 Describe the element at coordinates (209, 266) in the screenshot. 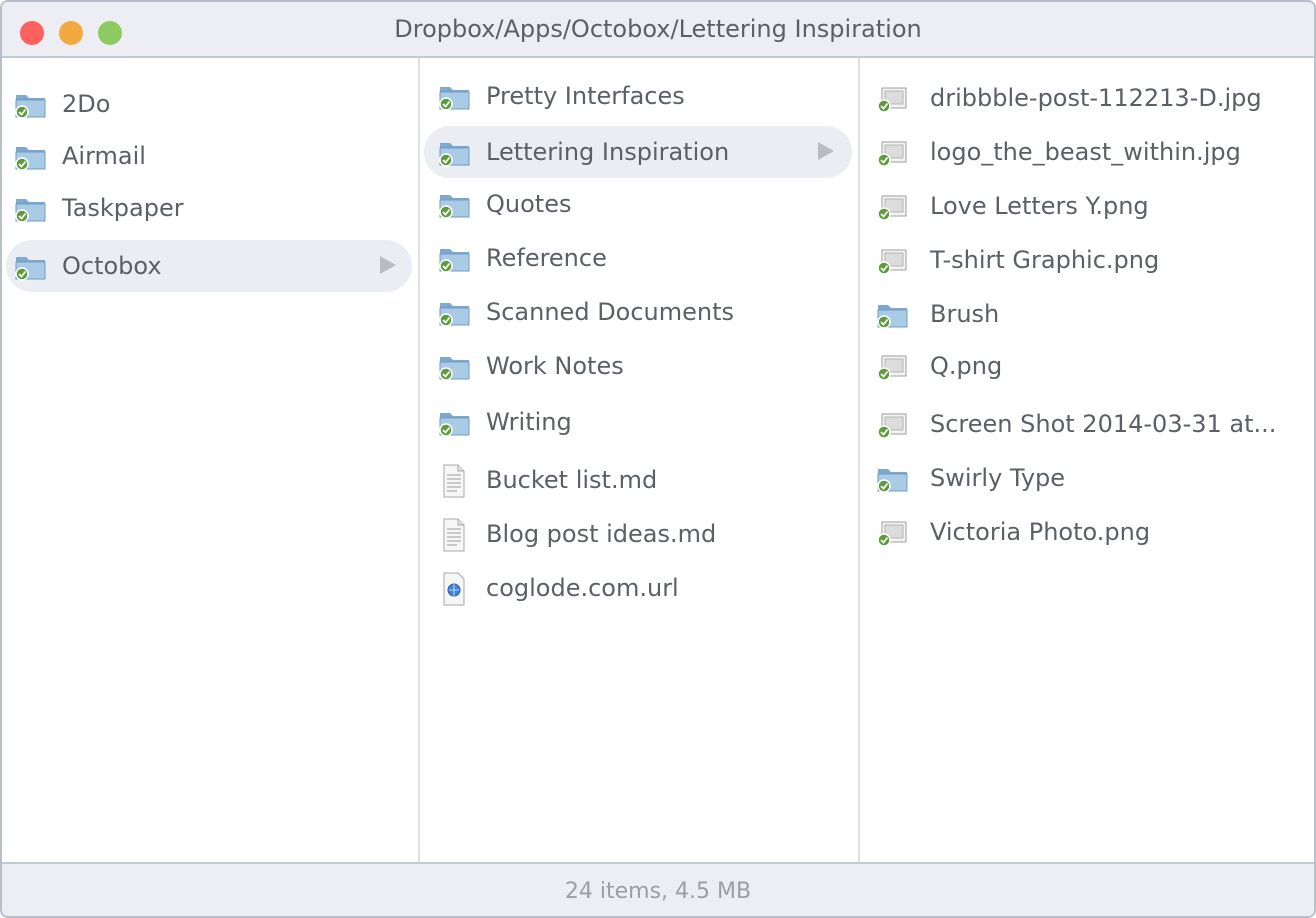

I see `list-item-selected: Octobox` at that location.